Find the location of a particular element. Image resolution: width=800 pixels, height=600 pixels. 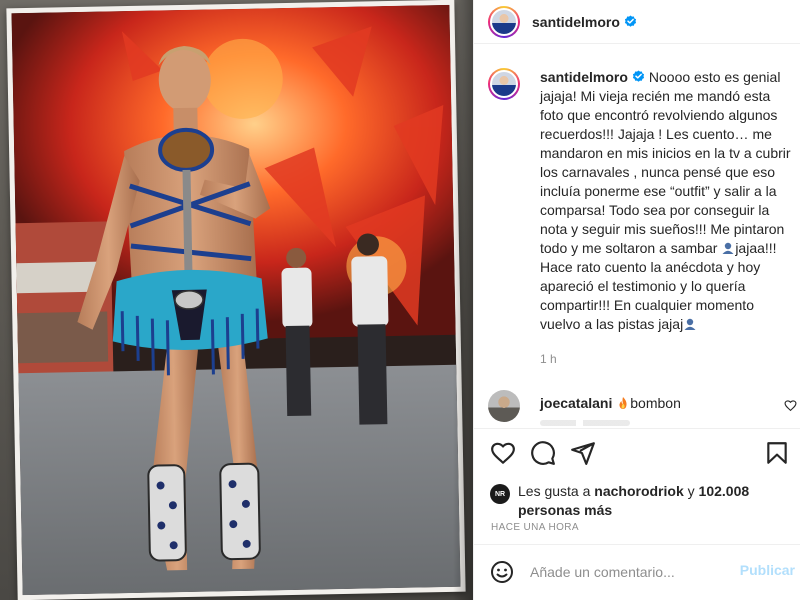

comment-row: joecatalani bombon is located at coordinates (642, 406).